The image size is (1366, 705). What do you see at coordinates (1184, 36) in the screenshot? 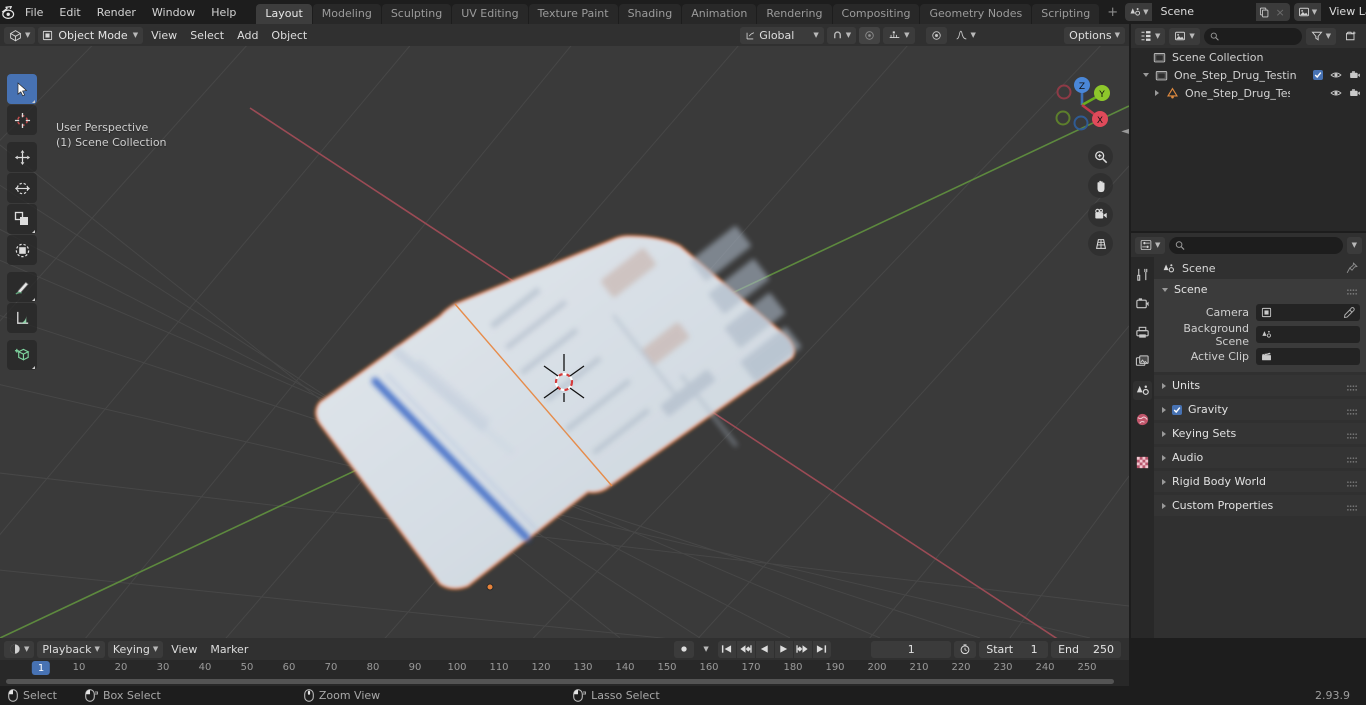
I see `filter-id-icon: ▼` at bounding box center [1184, 36].